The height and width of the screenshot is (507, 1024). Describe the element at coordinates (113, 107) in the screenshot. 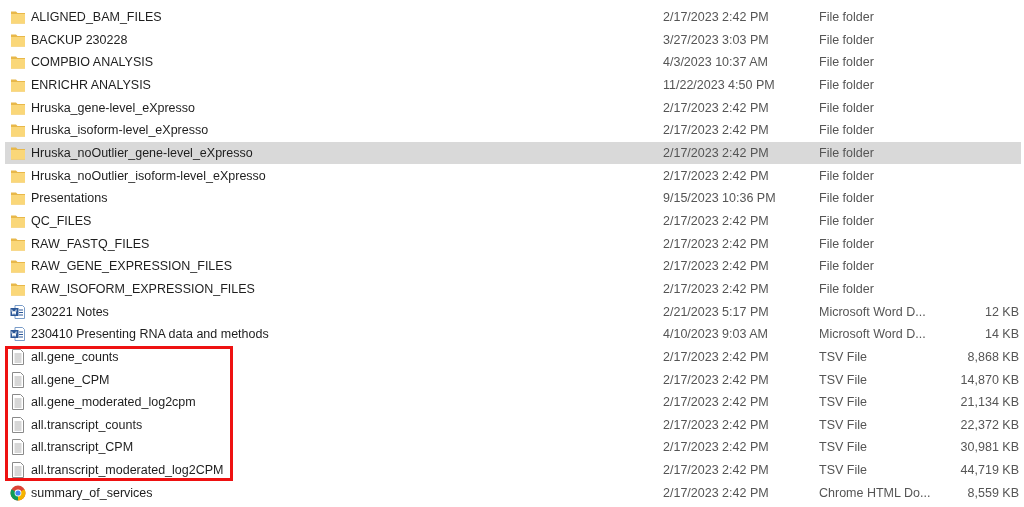

I see `file-name: Hruska_gene-level_eXpresso` at that location.